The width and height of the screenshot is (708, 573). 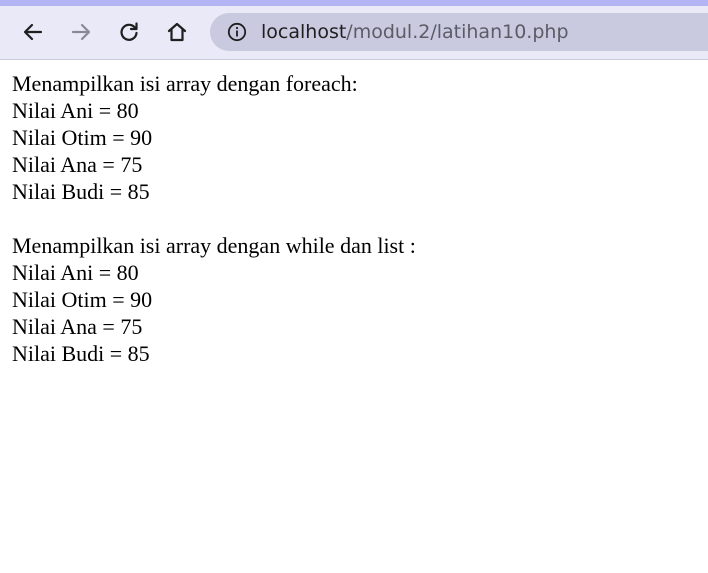 I want to click on home-icon, so click(x=177, y=32).